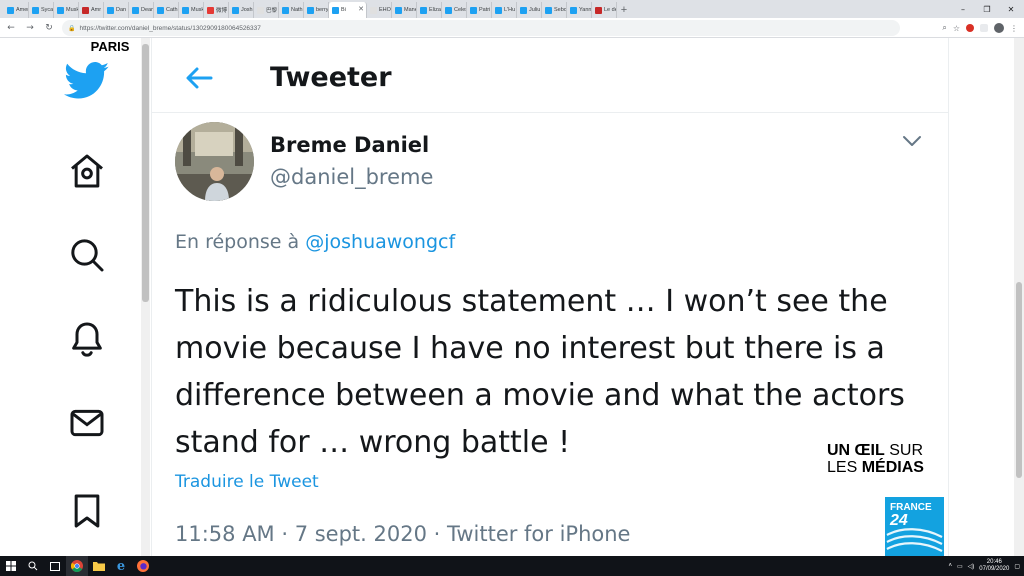 This screenshot has height=576, width=1024. I want to click on translate-tweet-link: Traduire le Tweet, so click(247, 482).